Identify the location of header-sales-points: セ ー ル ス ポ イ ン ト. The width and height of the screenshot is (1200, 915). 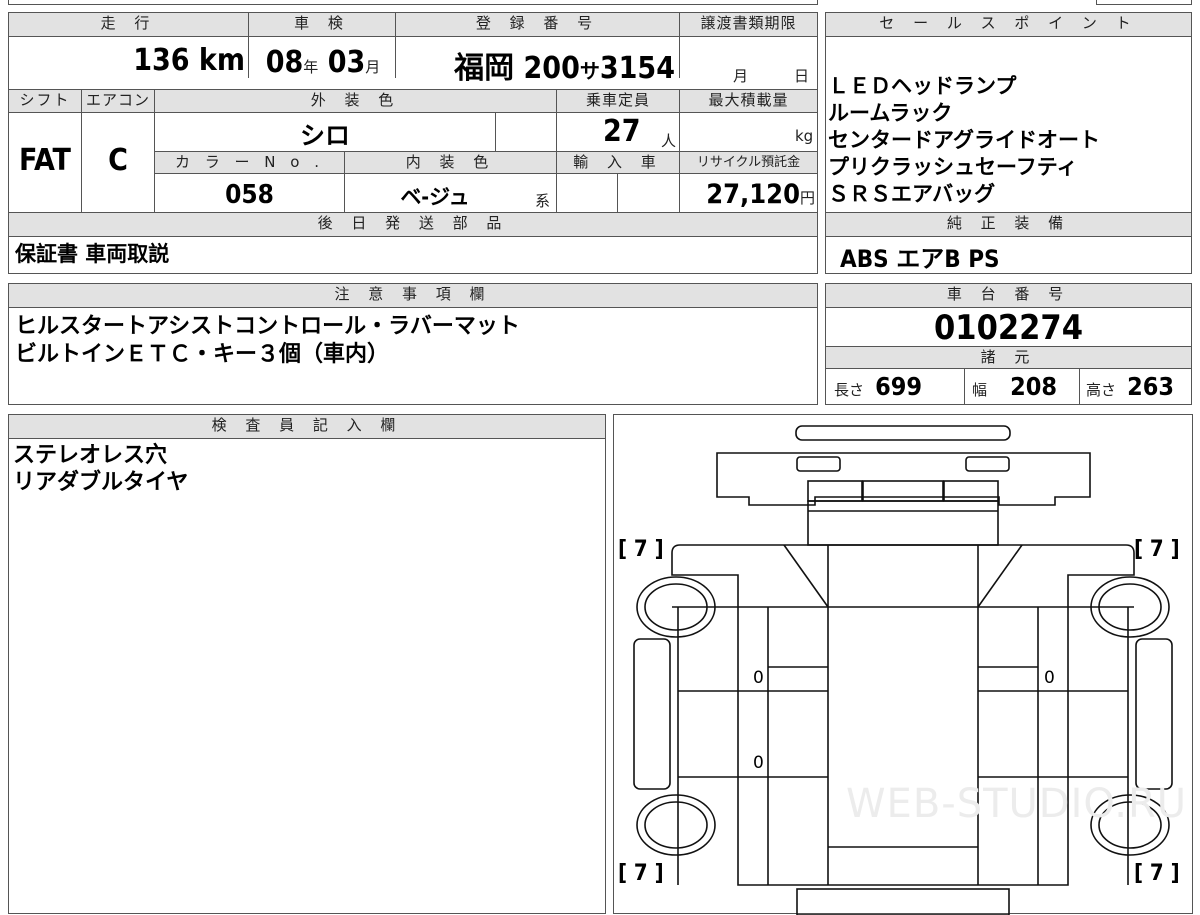
(1008, 24).